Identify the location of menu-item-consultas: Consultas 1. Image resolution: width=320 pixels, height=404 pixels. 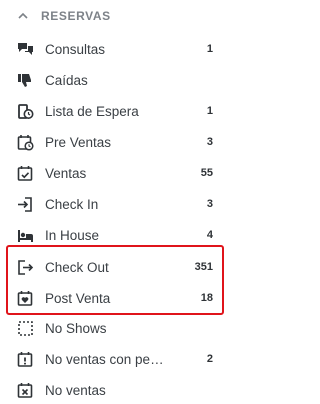
(115, 49).